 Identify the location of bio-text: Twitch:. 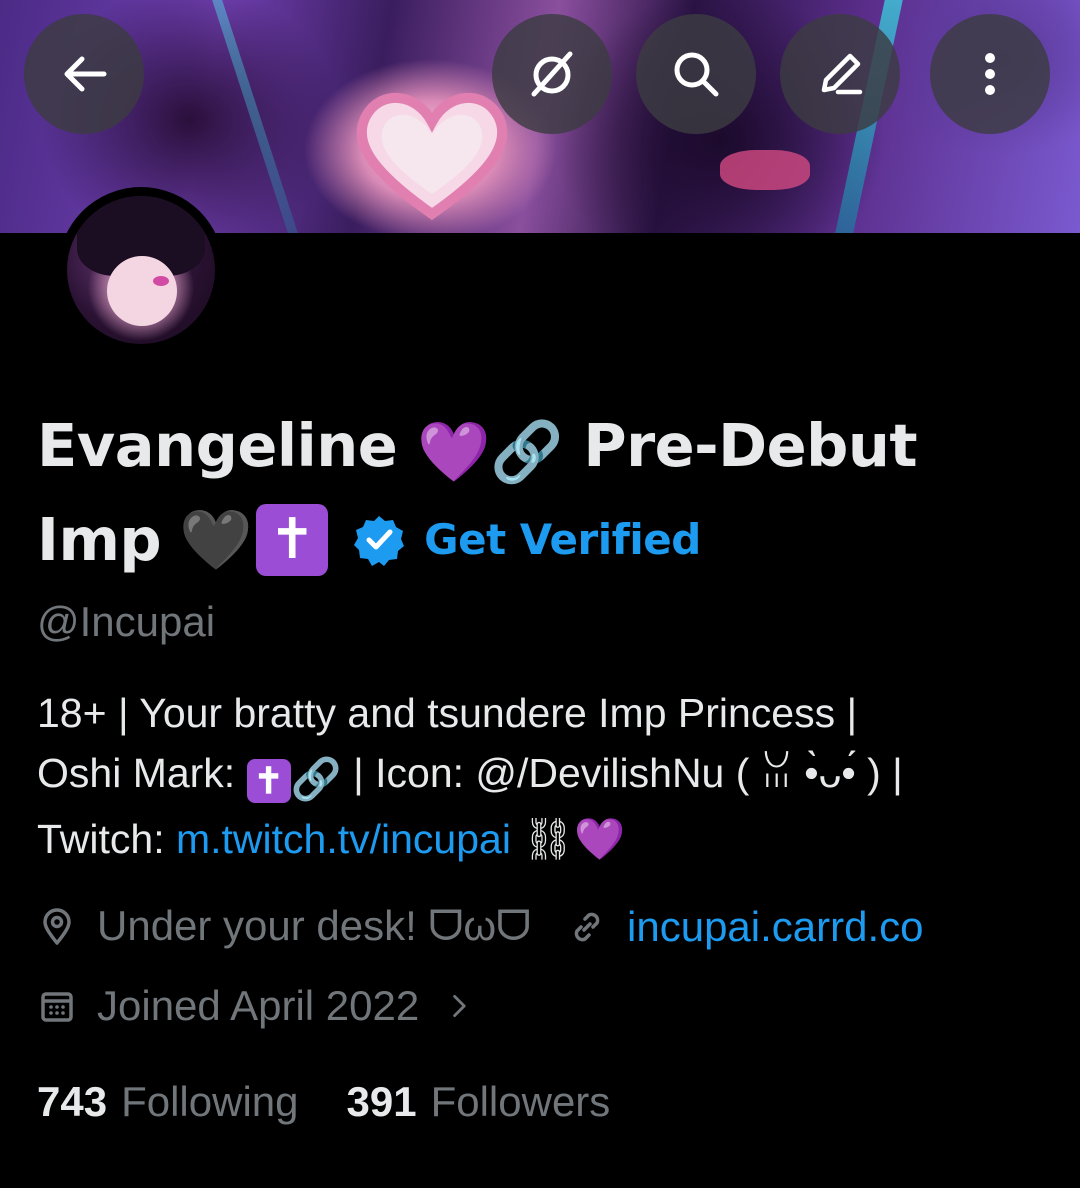
(101, 839).